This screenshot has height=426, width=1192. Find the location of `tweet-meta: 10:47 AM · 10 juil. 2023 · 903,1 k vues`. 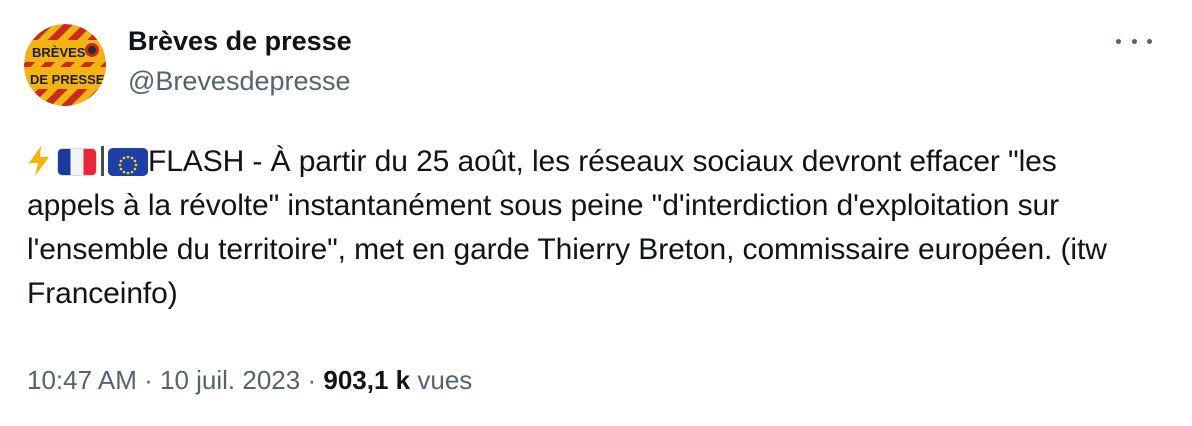

tweet-meta: 10:47 AM · 10 juil. 2023 · 903,1 k vues is located at coordinates (249, 380).